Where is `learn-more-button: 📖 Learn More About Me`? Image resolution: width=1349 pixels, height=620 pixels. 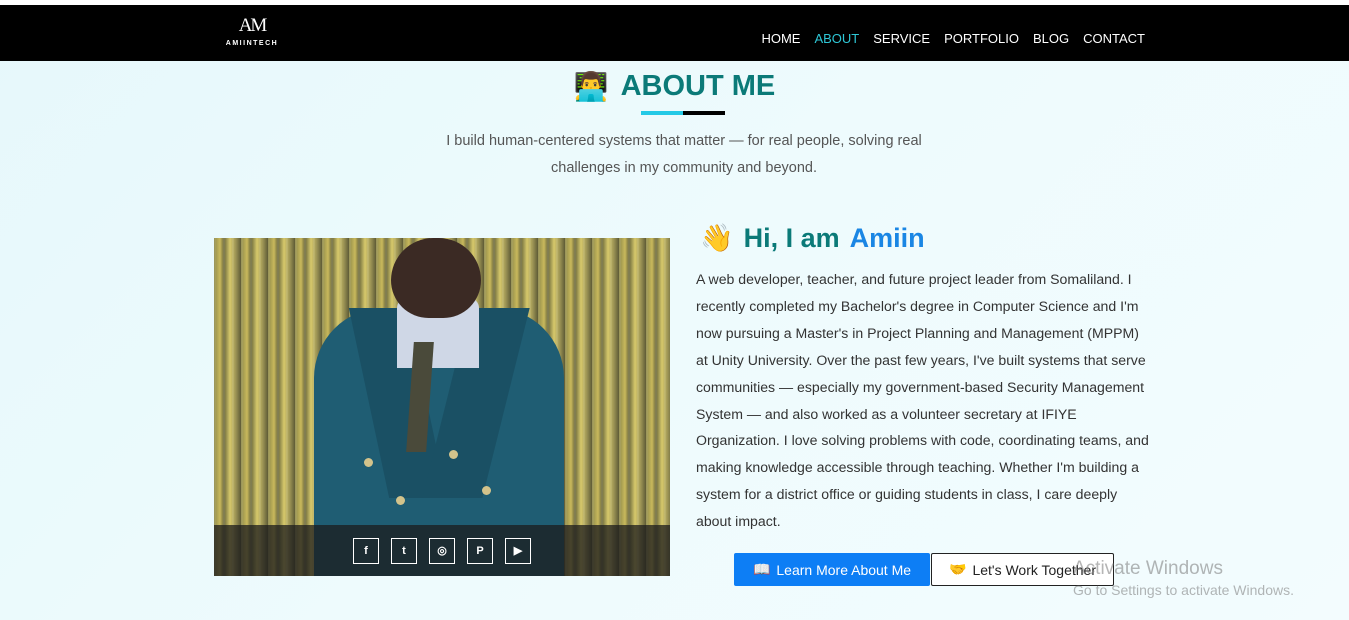 learn-more-button: 📖 Learn More About Me is located at coordinates (832, 569).